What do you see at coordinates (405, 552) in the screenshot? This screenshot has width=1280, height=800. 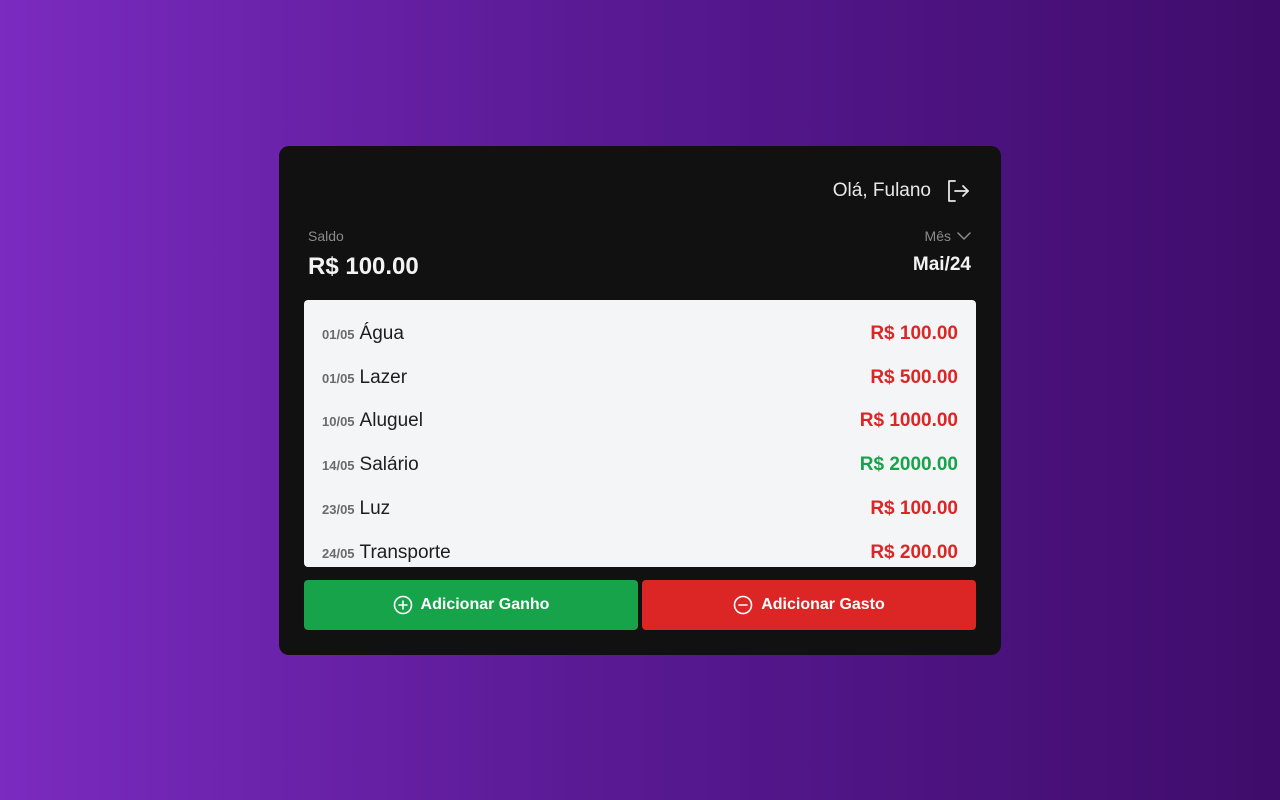 I see `transaction-description: Transporte` at bounding box center [405, 552].